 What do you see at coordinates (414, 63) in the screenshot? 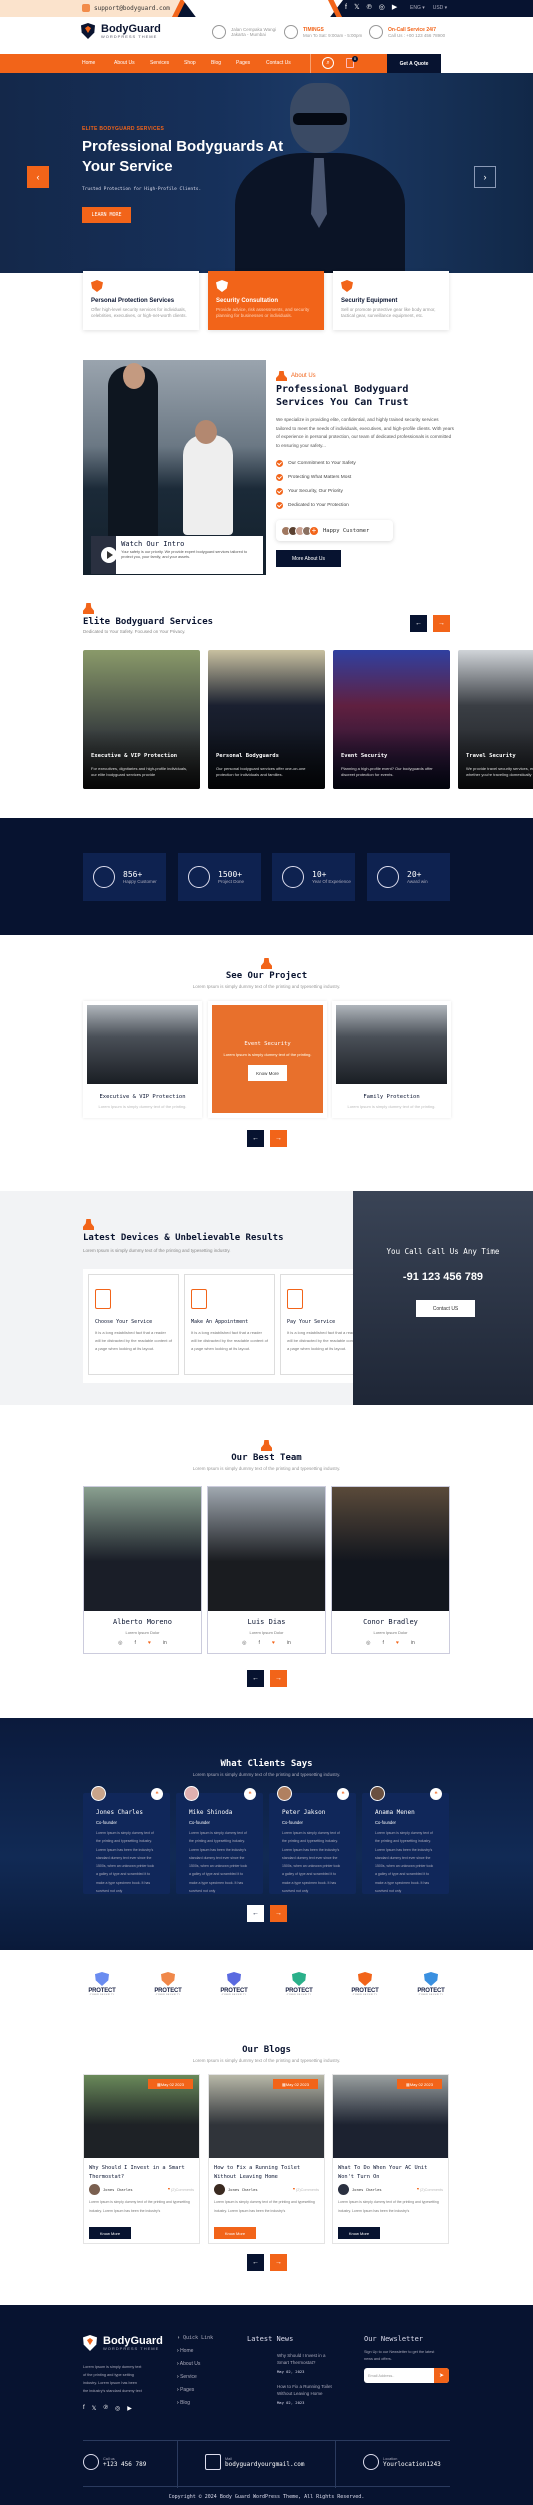
I see `get-quote-button: Get A Quote` at bounding box center [414, 63].